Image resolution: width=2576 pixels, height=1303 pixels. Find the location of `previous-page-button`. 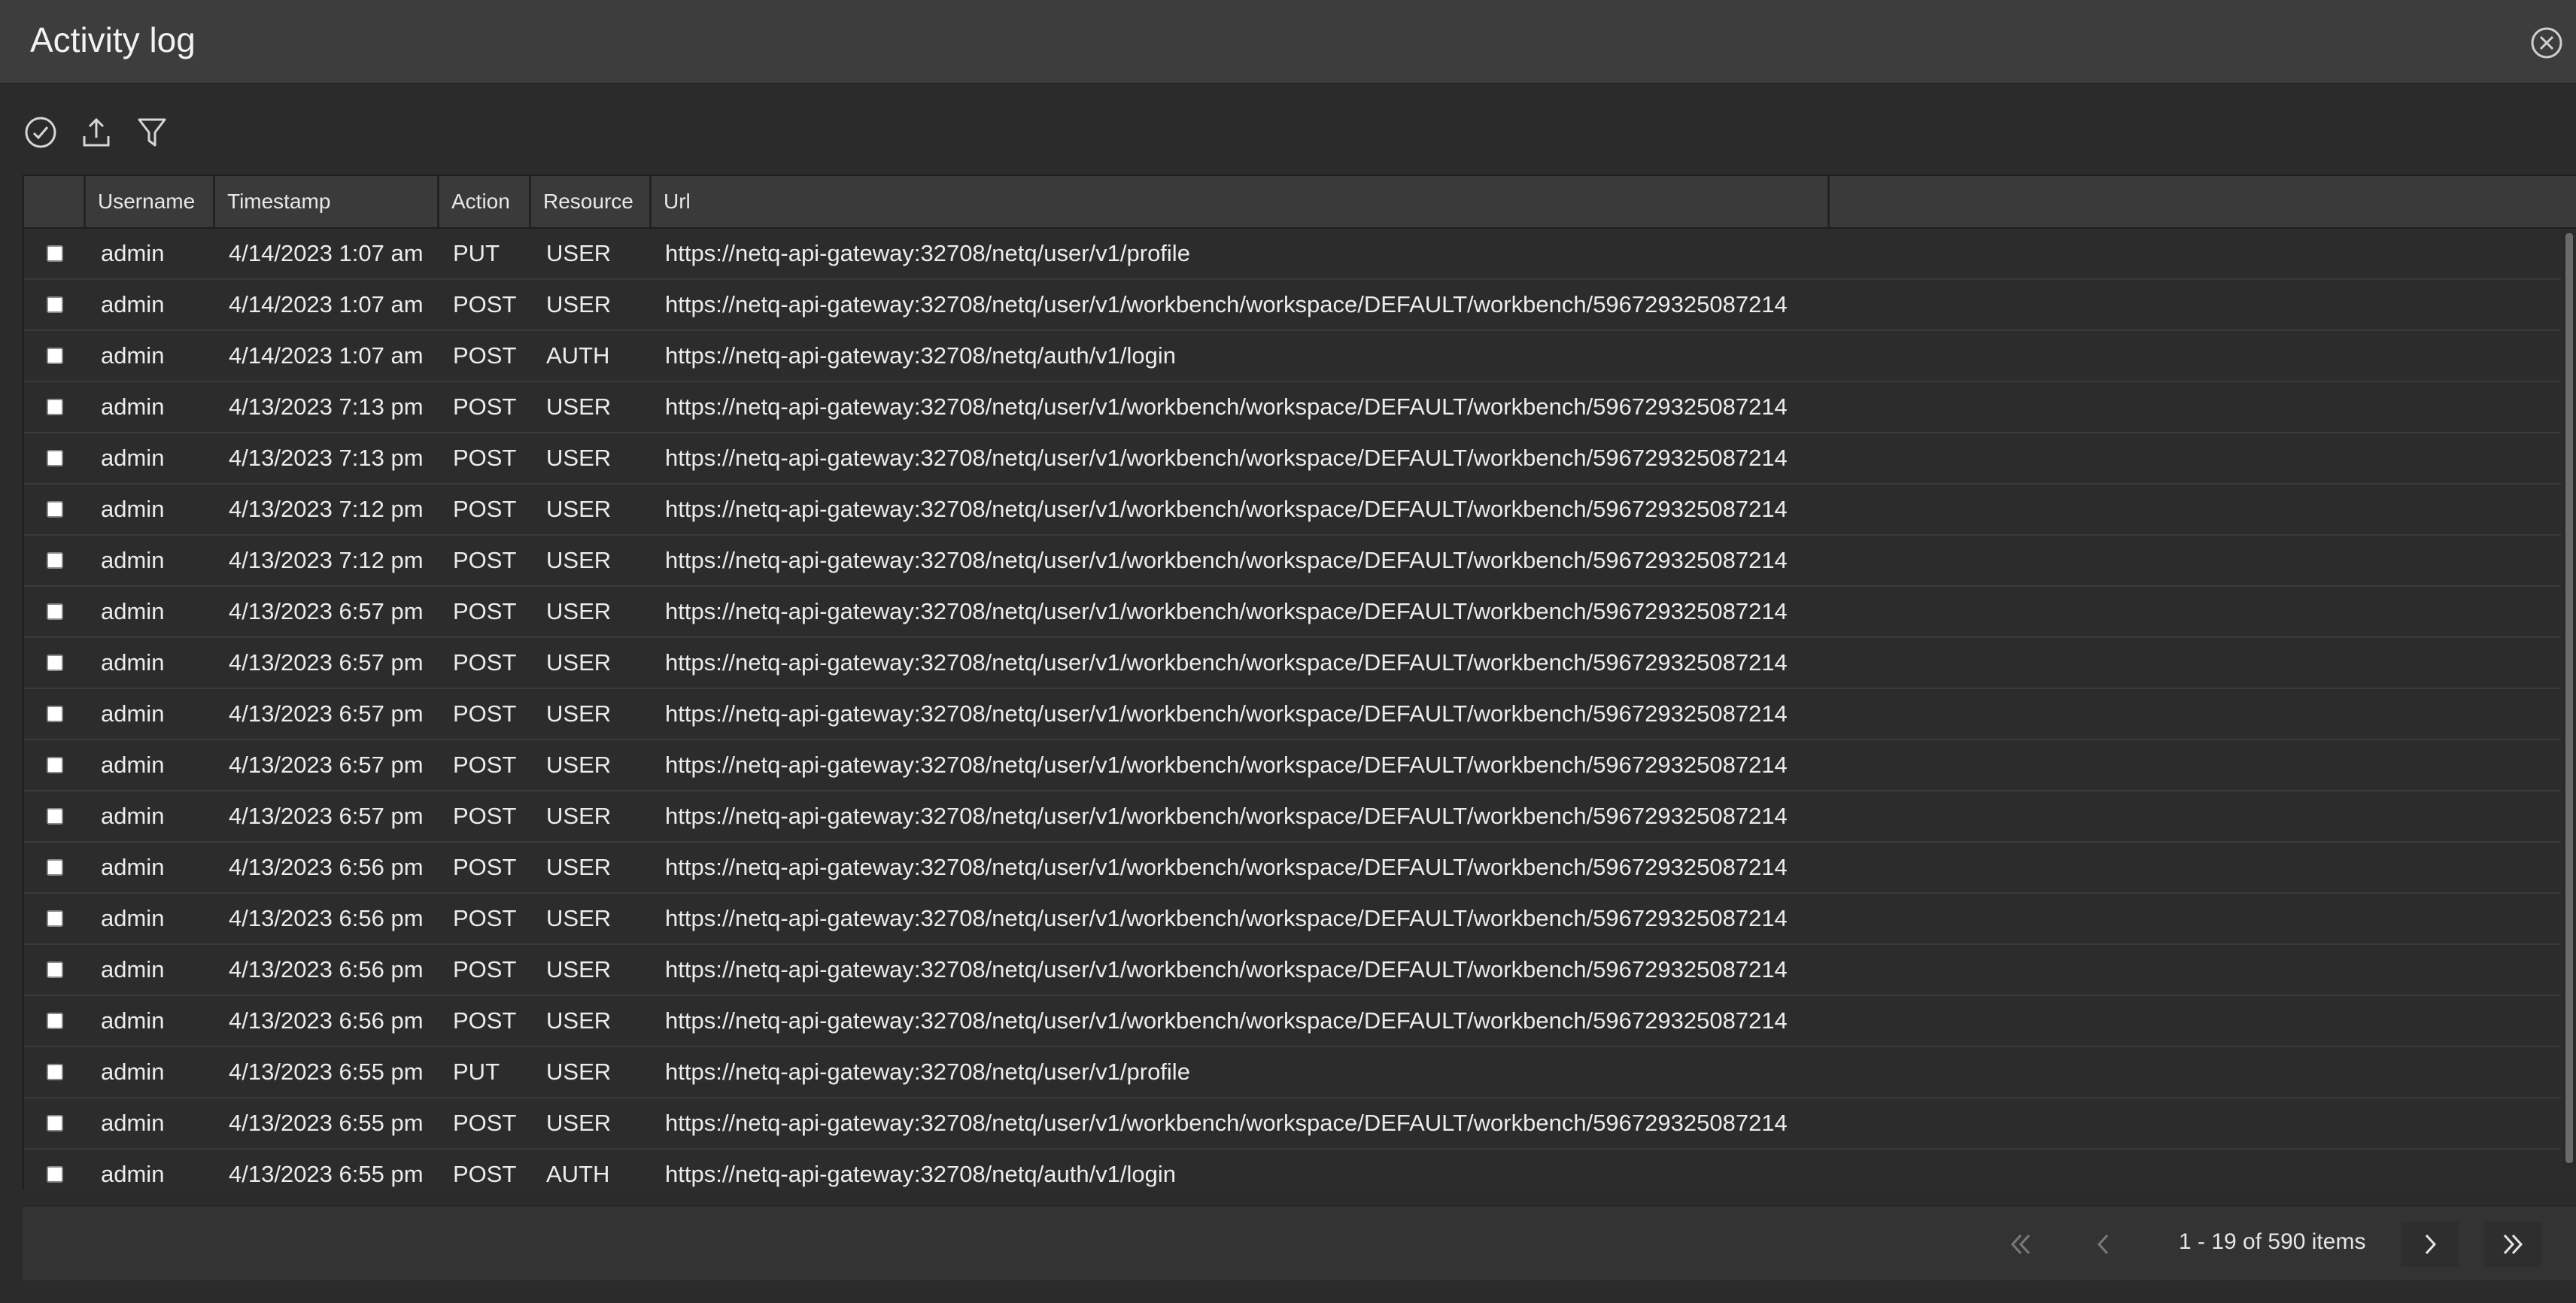

previous-page-button is located at coordinates (2103, 1244).